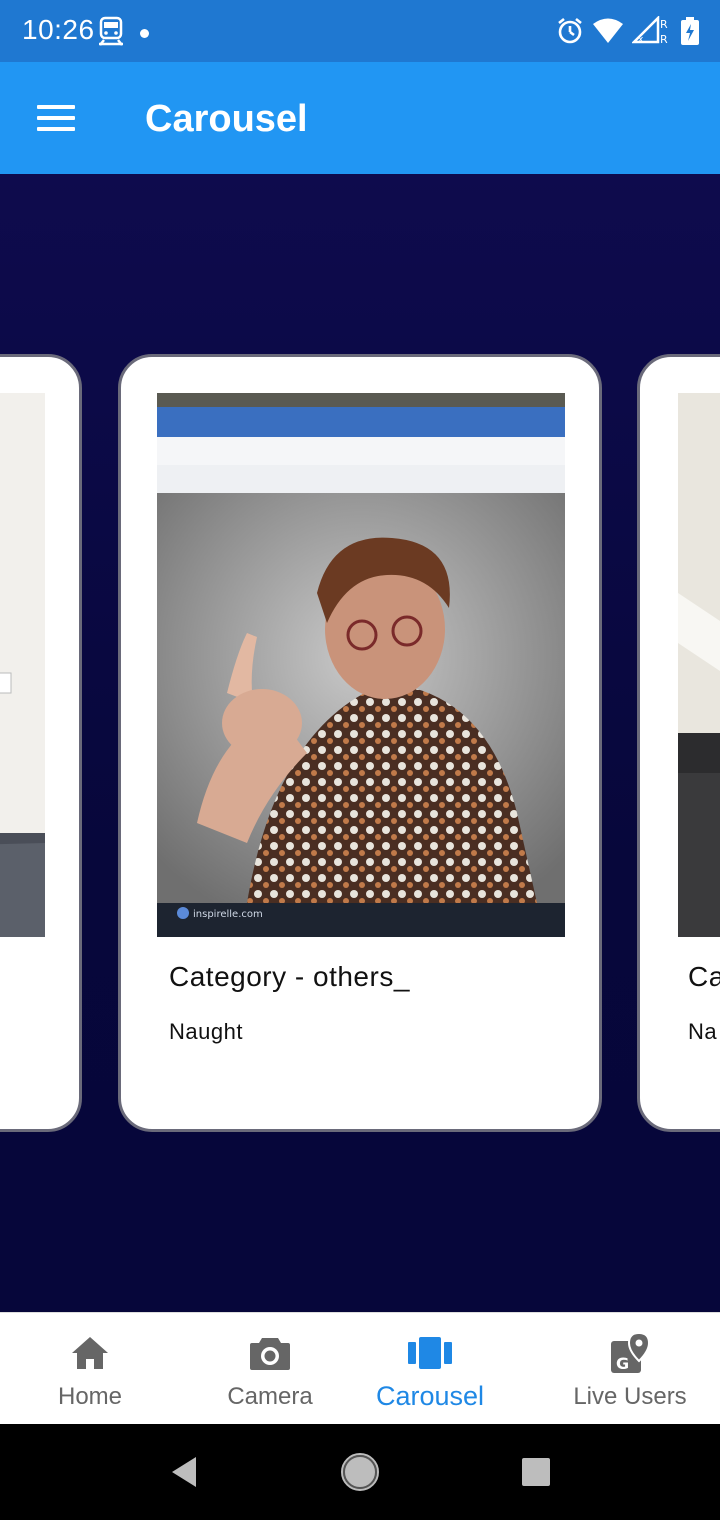  What do you see at coordinates (690, 33) in the screenshot?
I see `battery-charging-icon` at bounding box center [690, 33].